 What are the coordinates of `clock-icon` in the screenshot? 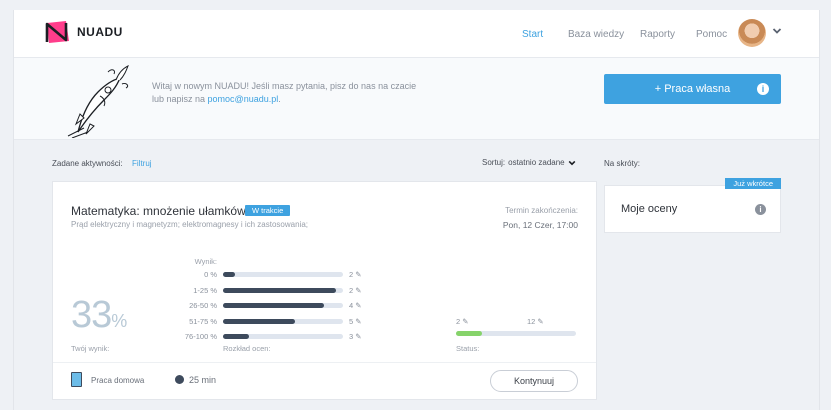 It's located at (179, 379).